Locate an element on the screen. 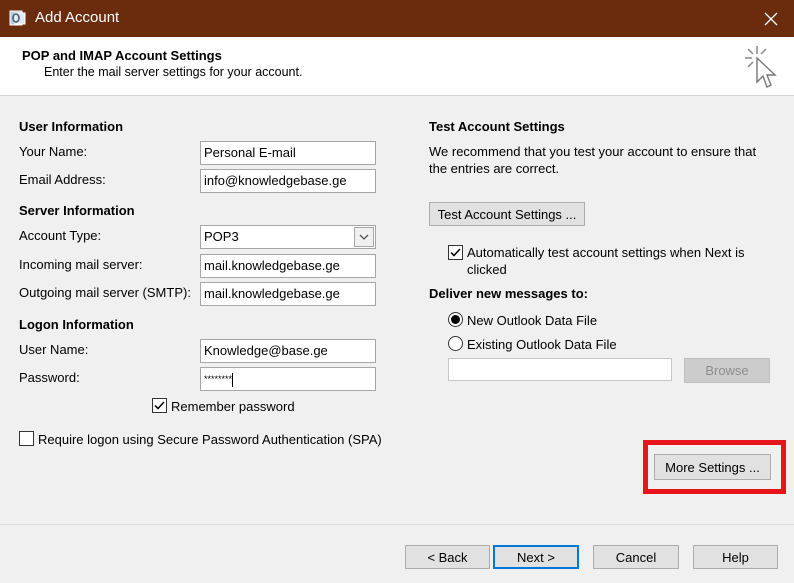 The width and height of the screenshot is (794, 583). next-button: Next > is located at coordinates (536, 557).